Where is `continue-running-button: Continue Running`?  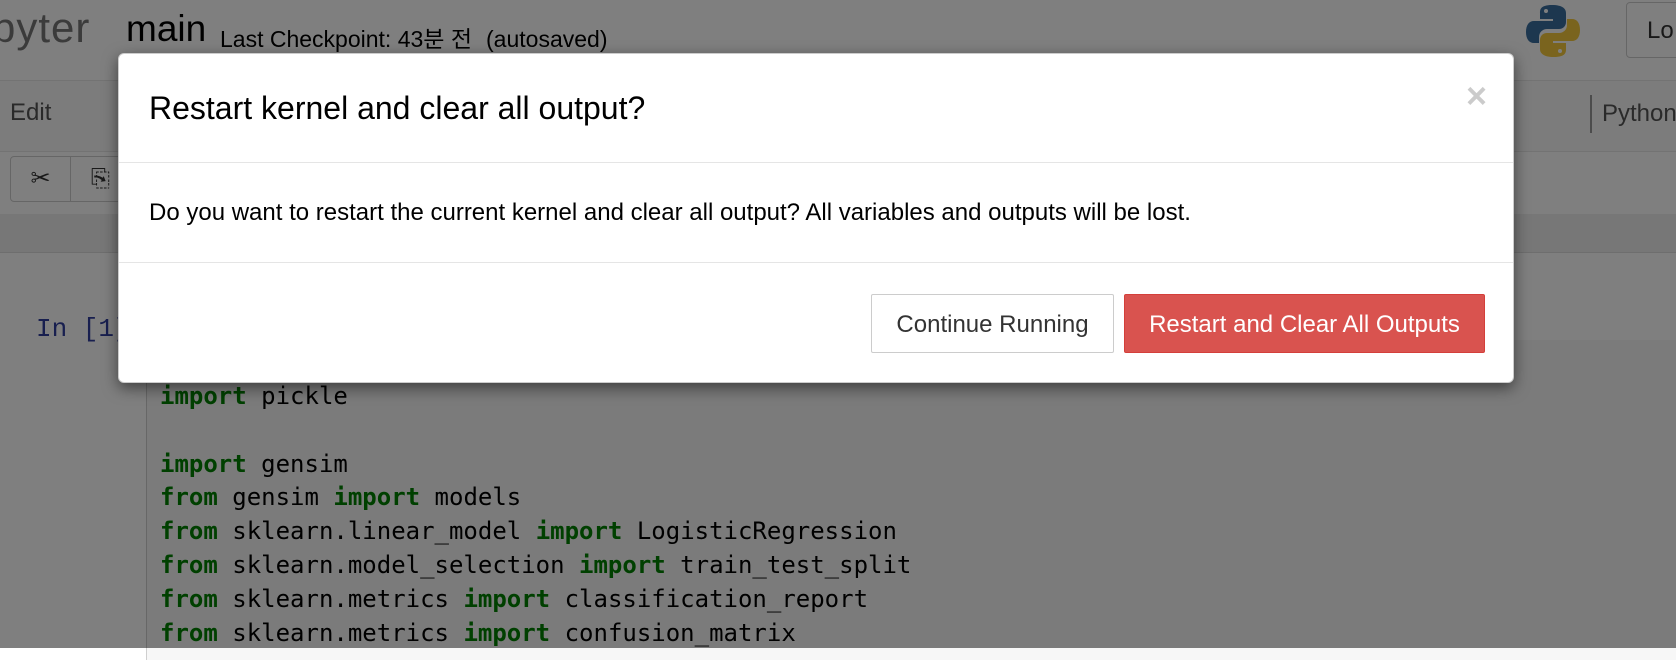
continue-running-button: Continue Running is located at coordinates (992, 323).